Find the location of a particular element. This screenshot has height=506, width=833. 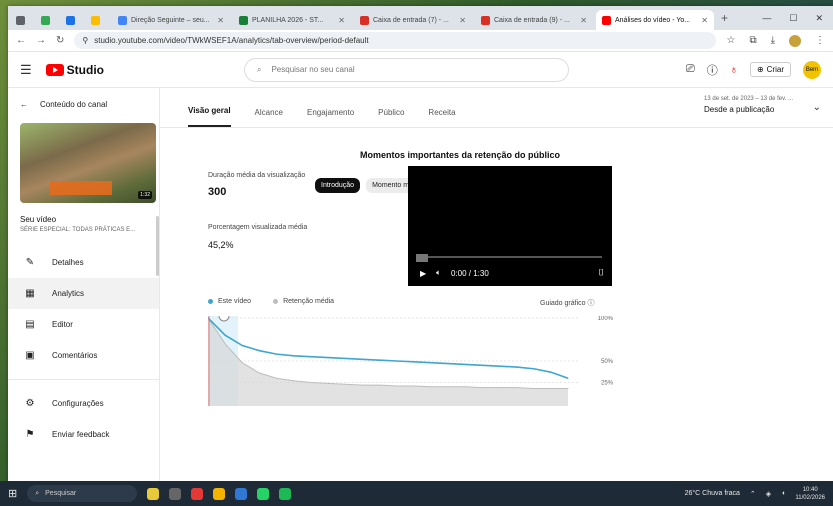

notifications-icon: ♁ is located at coordinates (734, 70).